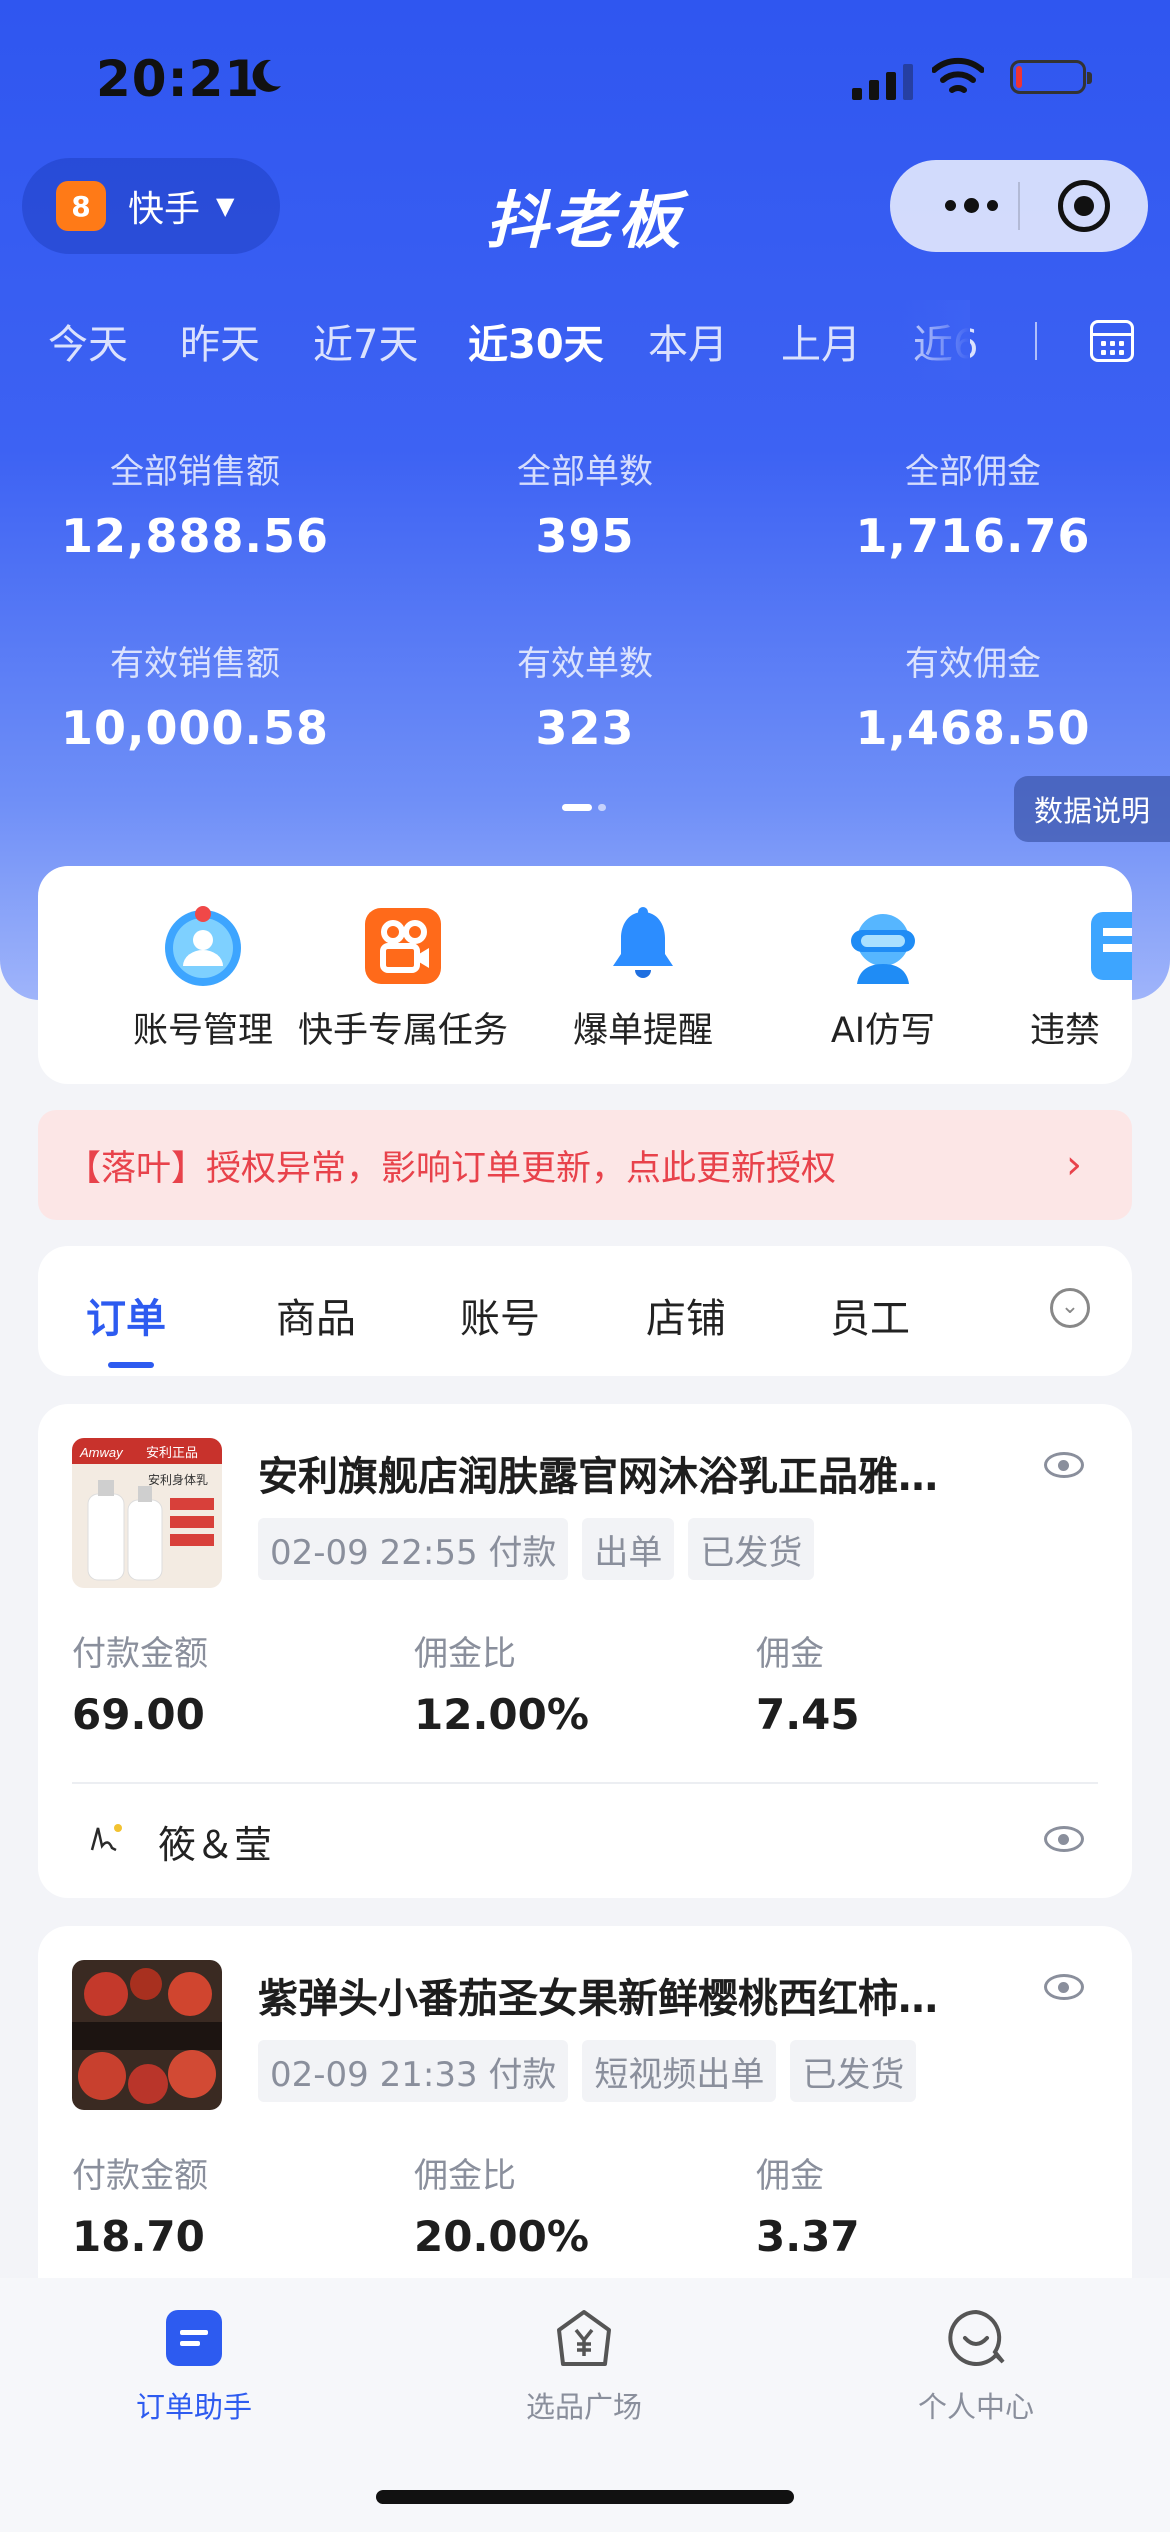 The height and width of the screenshot is (2532, 1170). What do you see at coordinates (973, 728) in the screenshot?
I see `stat-value: 1,468.50` at bounding box center [973, 728].